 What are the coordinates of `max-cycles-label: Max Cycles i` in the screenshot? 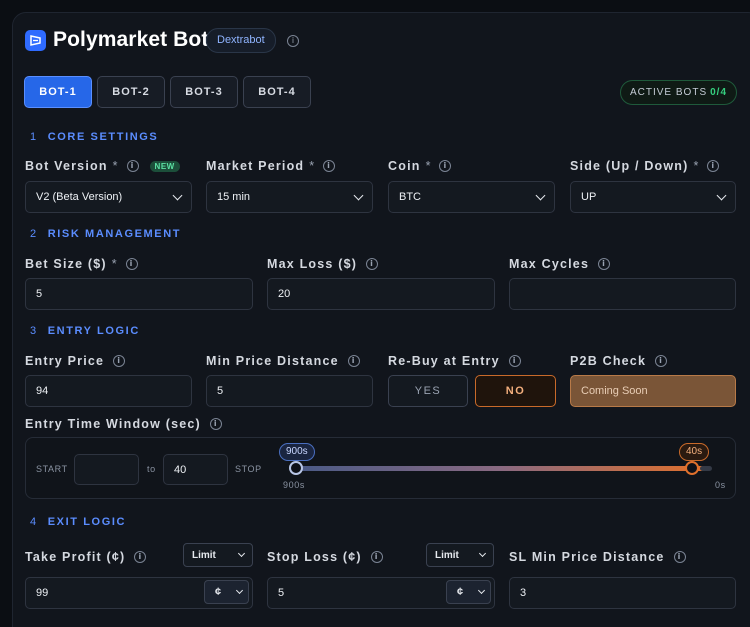 It's located at (560, 264).